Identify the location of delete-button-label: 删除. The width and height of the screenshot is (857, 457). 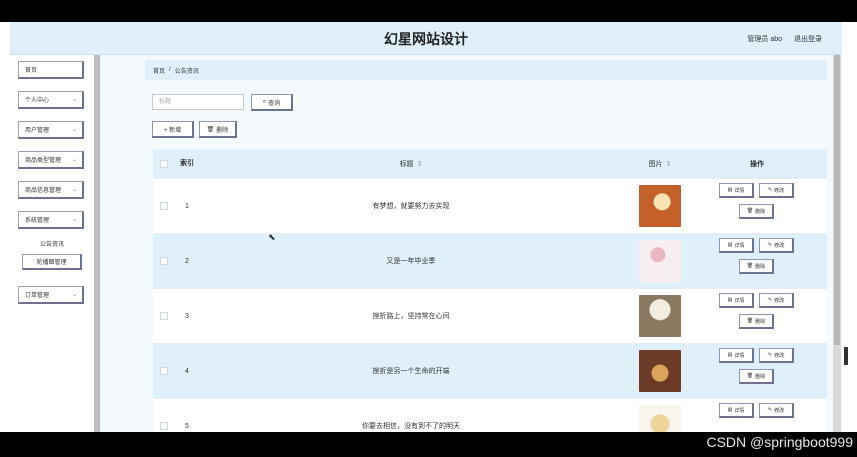
(222, 130).